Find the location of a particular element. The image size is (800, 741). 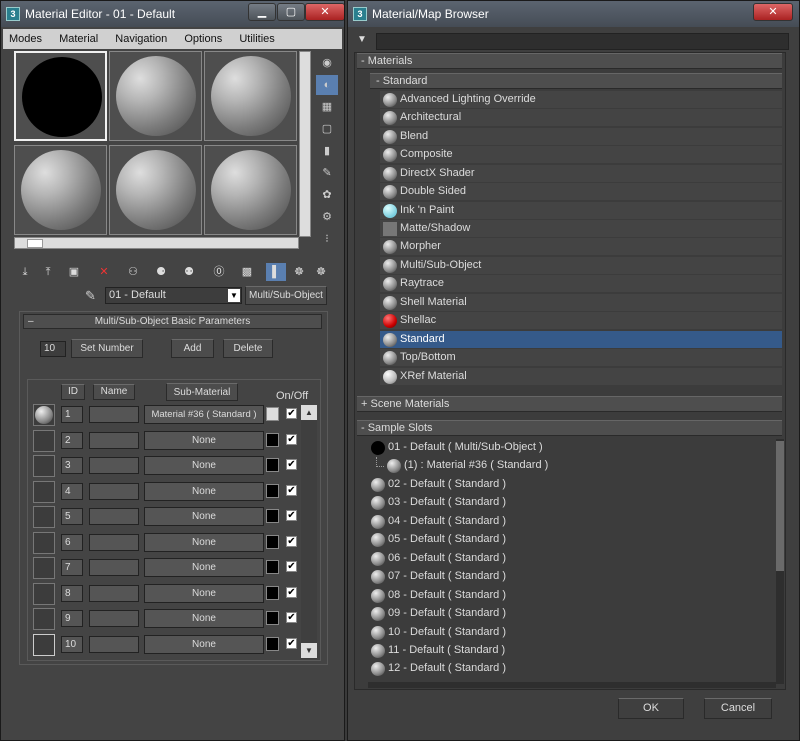

slots-horizontal-scrollbar is located at coordinates (156, 243).